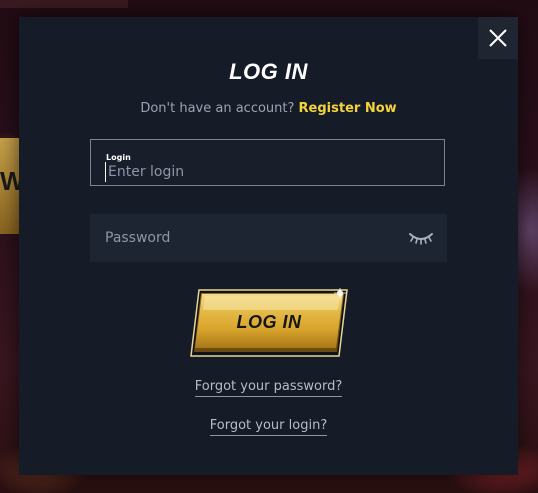  What do you see at coordinates (266, 172) in the screenshot?
I see `login-input` at bounding box center [266, 172].